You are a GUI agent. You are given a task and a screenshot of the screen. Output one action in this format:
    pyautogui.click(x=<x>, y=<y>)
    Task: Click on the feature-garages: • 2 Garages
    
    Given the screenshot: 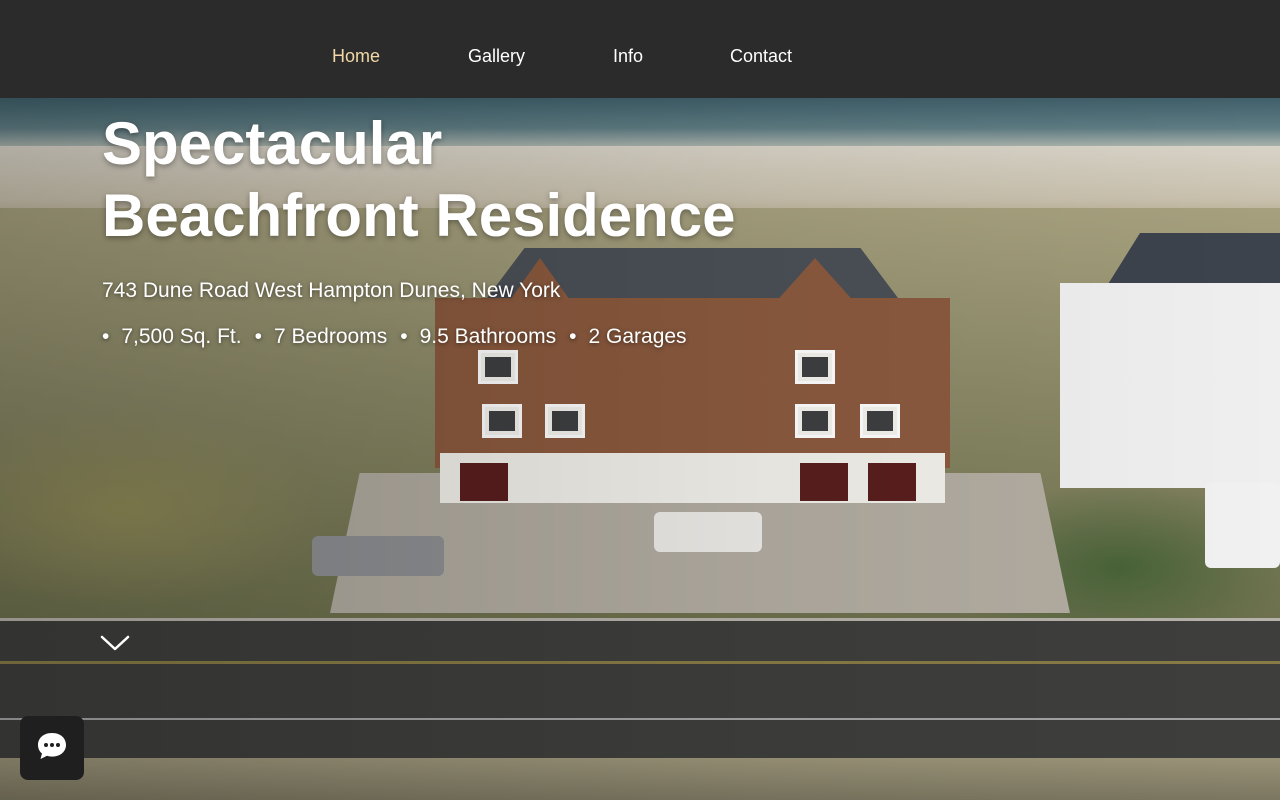 What is the action you would take?
    pyautogui.click(x=627, y=337)
    